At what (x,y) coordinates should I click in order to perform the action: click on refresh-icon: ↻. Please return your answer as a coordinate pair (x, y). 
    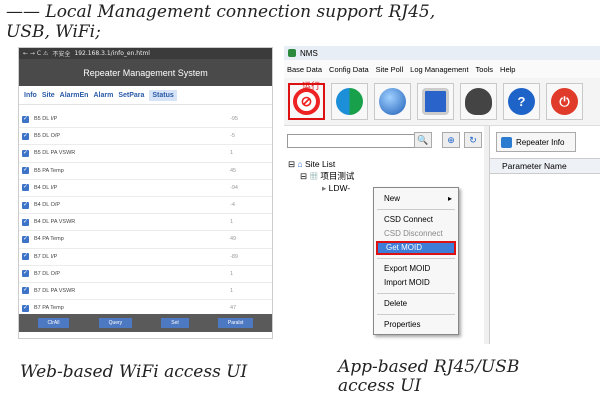
    Looking at the image, I should click on (473, 140).